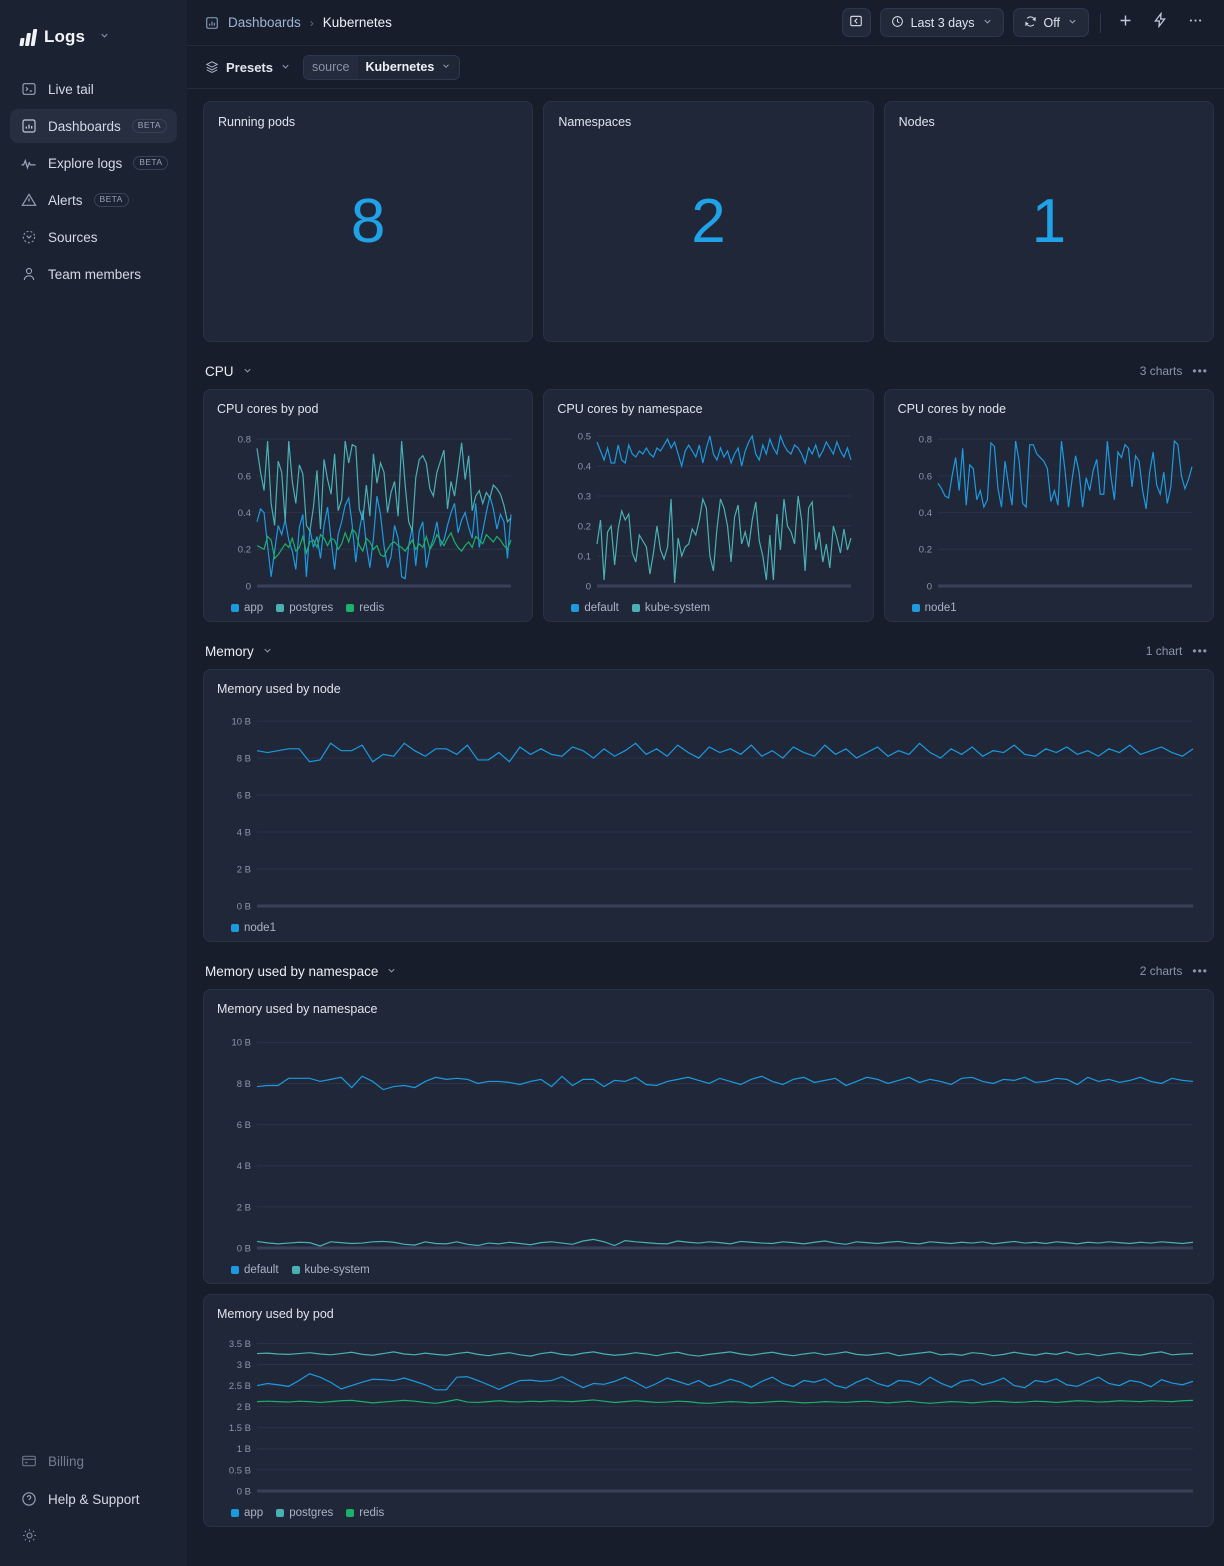 Image resolution: width=1224 pixels, height=1566 pixels. I want to click on section-title-toggle: Memory used by namespace, so click(301, 971).